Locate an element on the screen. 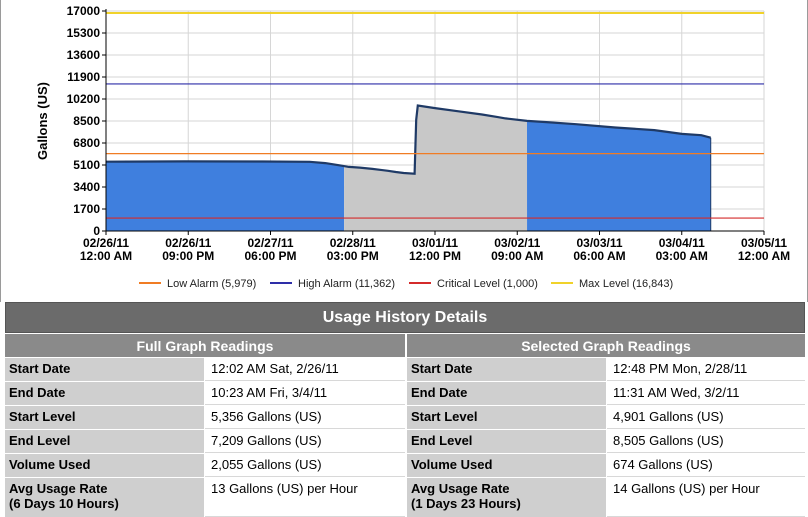  table-row: Start Level 4,901 Gallons (US) is located at coordinates (606, 417).